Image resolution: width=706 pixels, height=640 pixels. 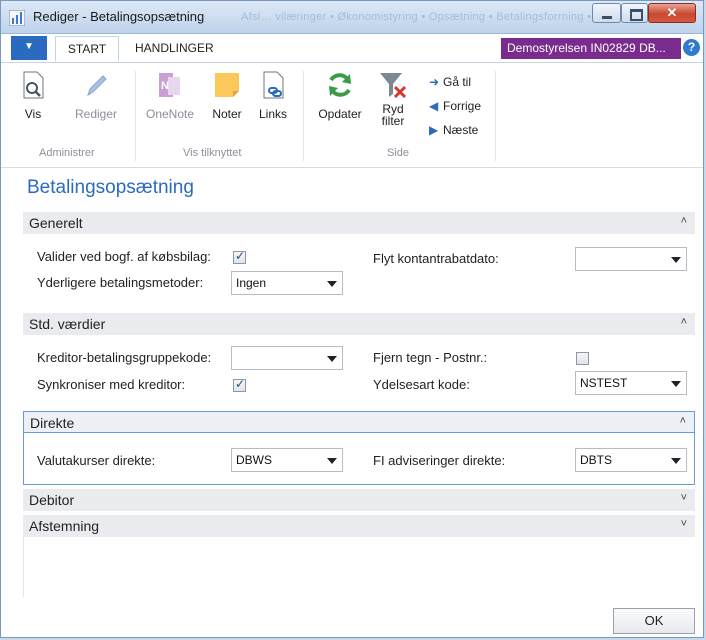 What do you see at coordinates (124, 256) in the screenshot?
I see `valider-label: Valider ved bogf. af købsbilag:` at bounding box center [124, 256].